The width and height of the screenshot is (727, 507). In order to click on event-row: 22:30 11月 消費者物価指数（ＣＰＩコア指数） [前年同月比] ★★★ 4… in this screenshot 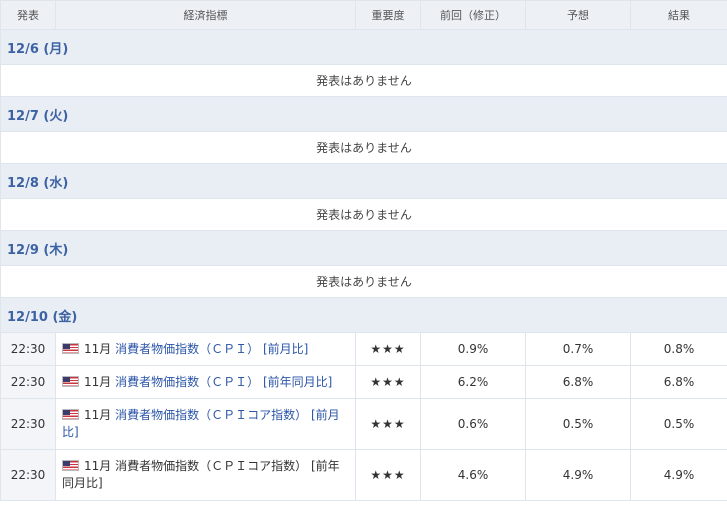, I will do `click(363, 475)`.